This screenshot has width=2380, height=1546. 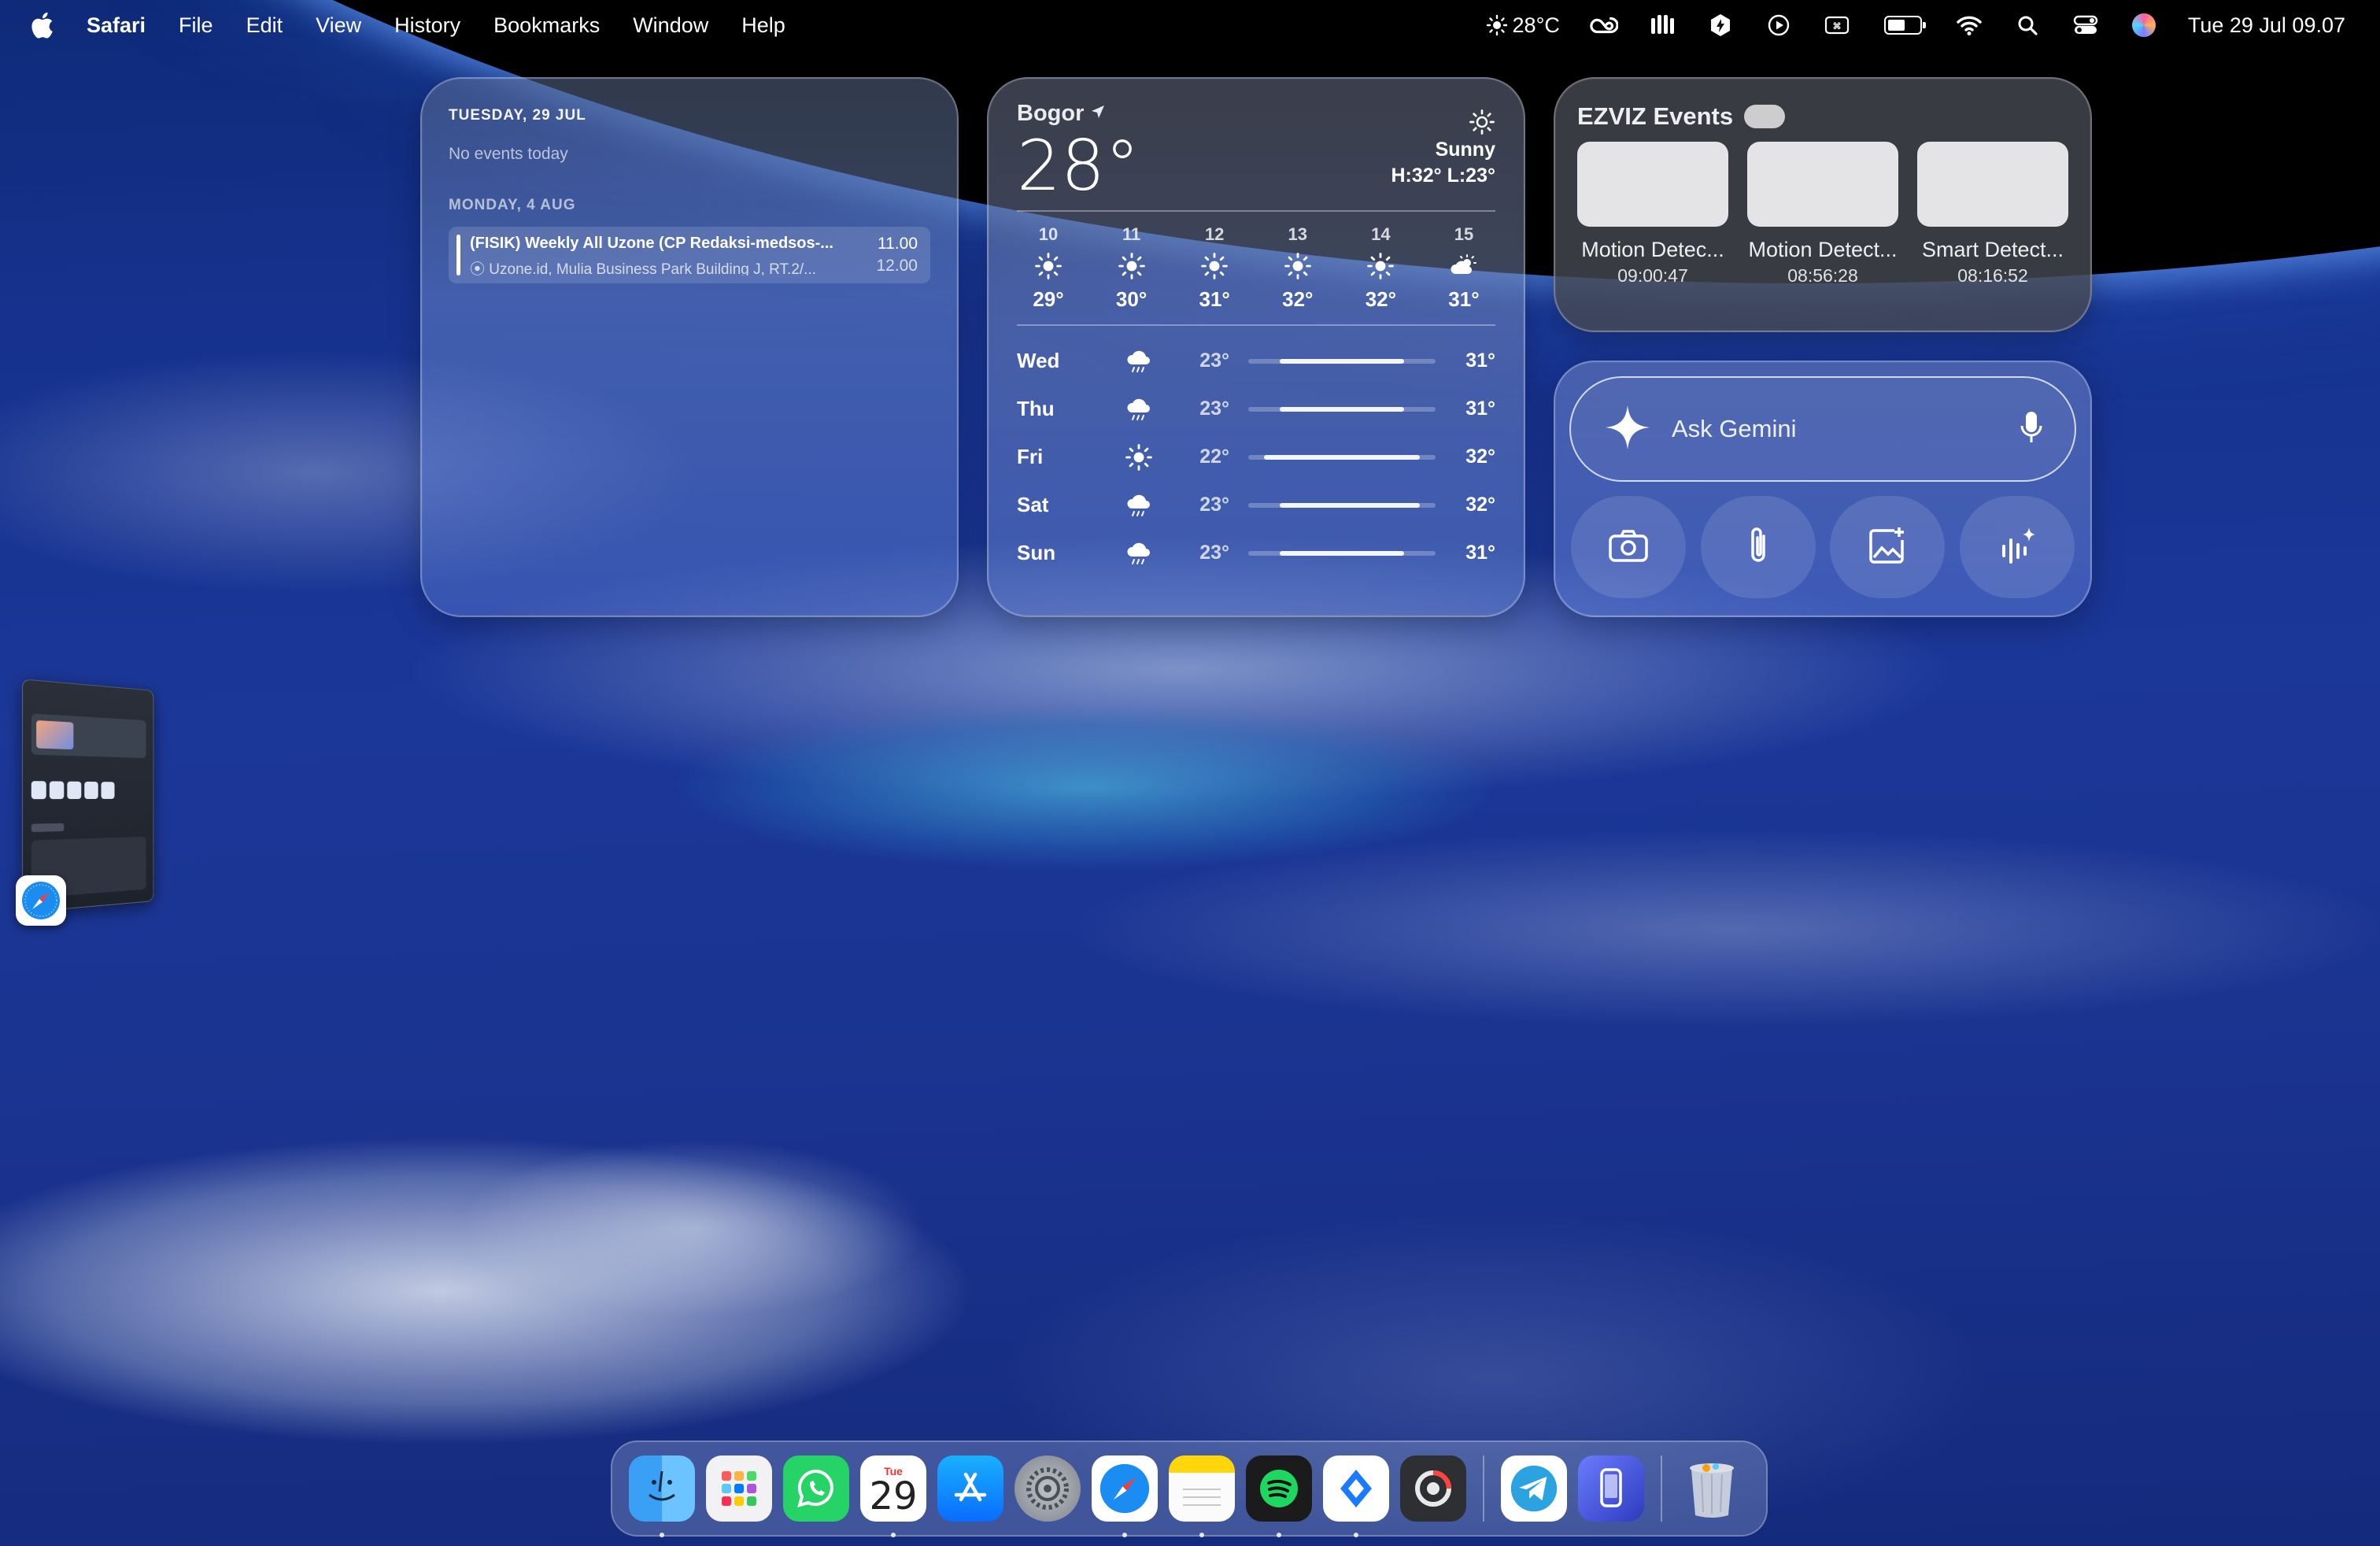 I want to click on gemini-camera-button, so click(x=1628, y=547).